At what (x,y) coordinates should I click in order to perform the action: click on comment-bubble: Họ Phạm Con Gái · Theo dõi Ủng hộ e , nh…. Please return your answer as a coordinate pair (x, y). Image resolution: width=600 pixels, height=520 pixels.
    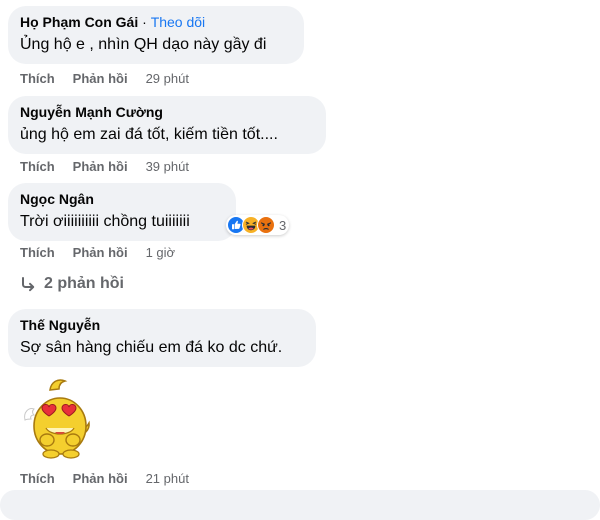
    Looking at the image, I should click on (156, 35).